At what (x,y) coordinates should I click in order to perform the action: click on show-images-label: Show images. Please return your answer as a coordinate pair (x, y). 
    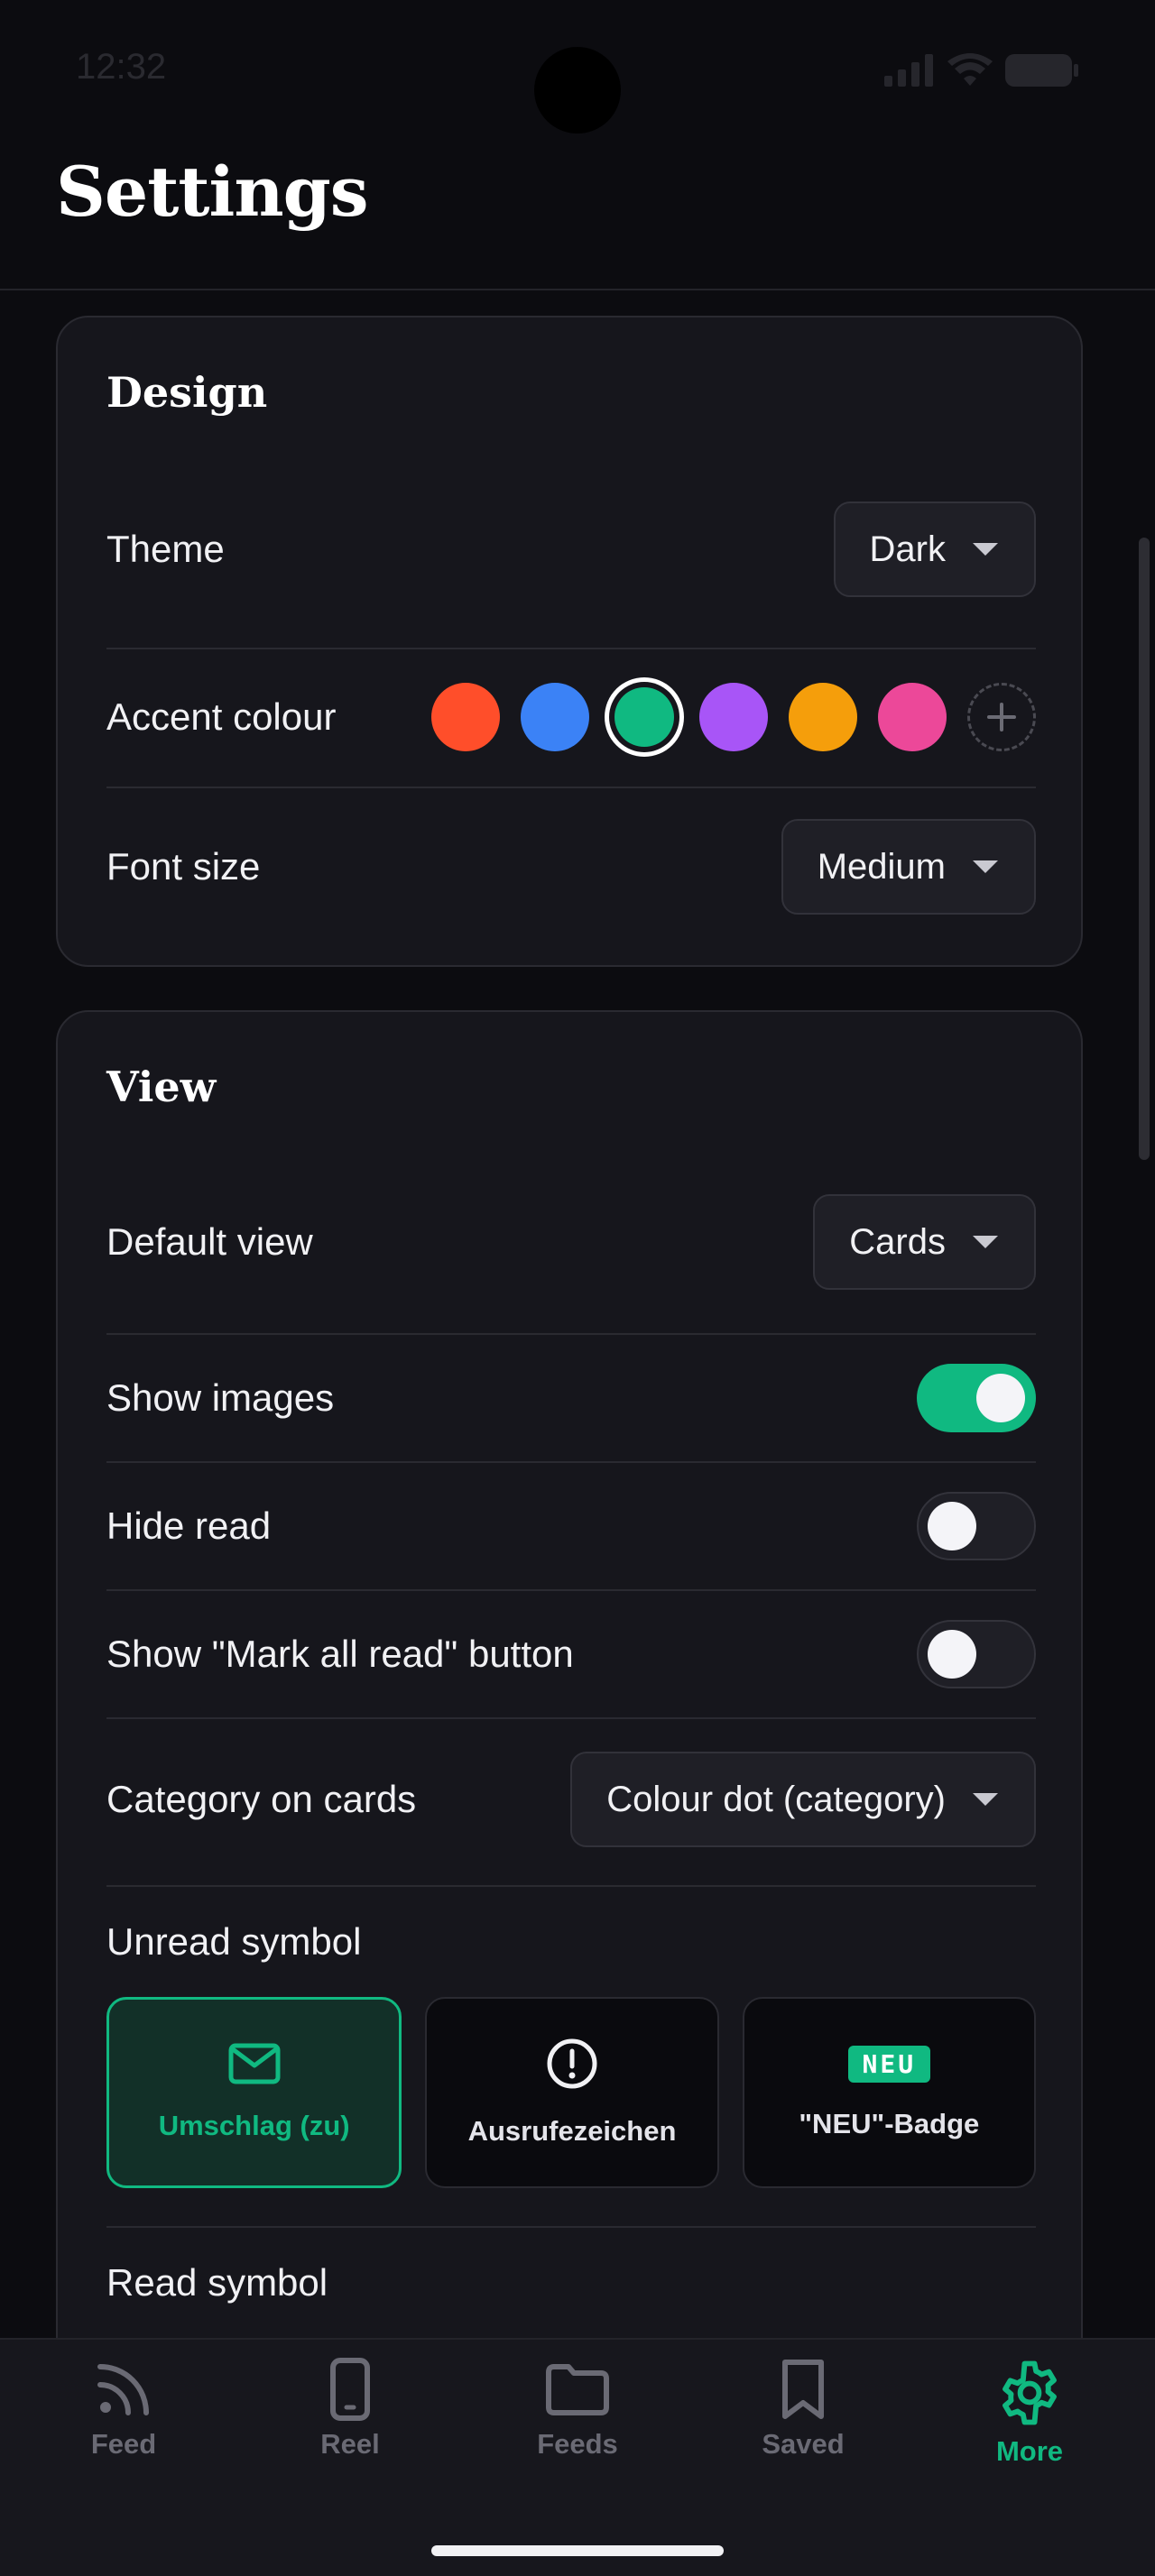
    Looking at the image, I should click on (220, 1397).